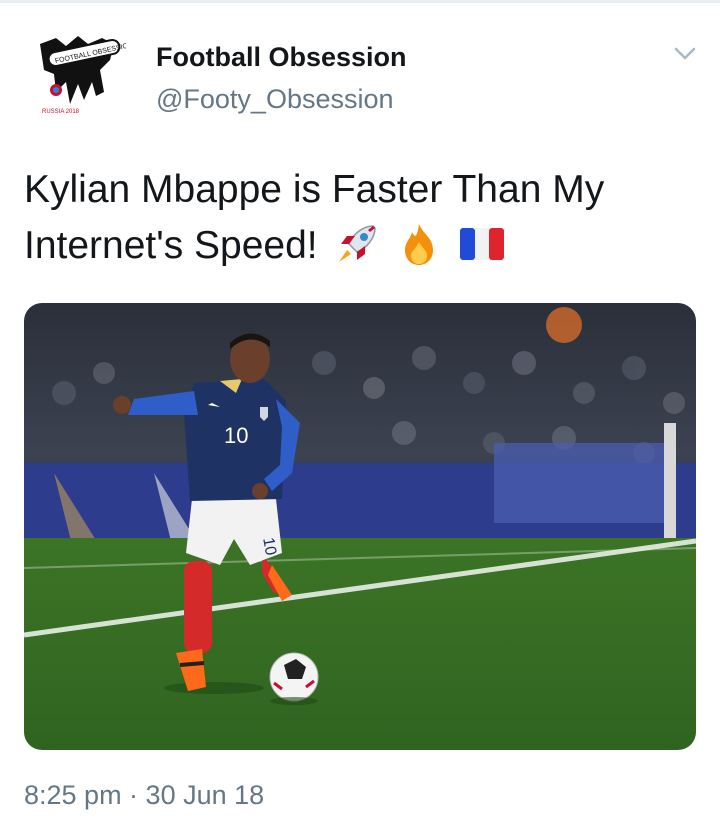 The image size is (720, 830). I want to click on rocket-emoji-icon, so click(357, 244).